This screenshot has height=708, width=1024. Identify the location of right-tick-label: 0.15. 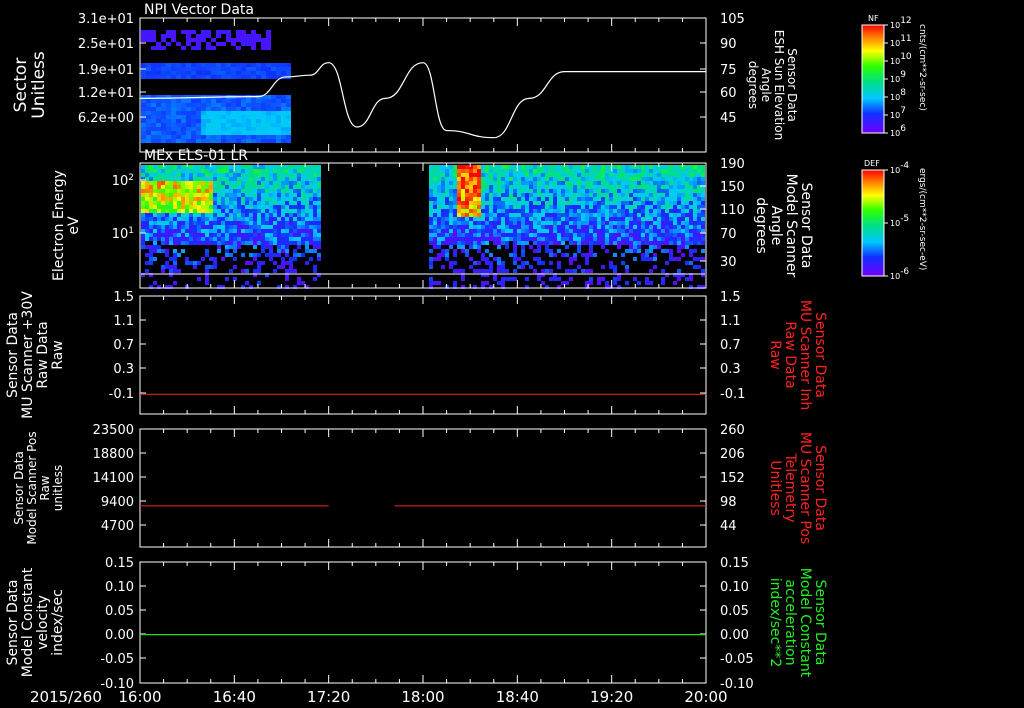
(734, 563).